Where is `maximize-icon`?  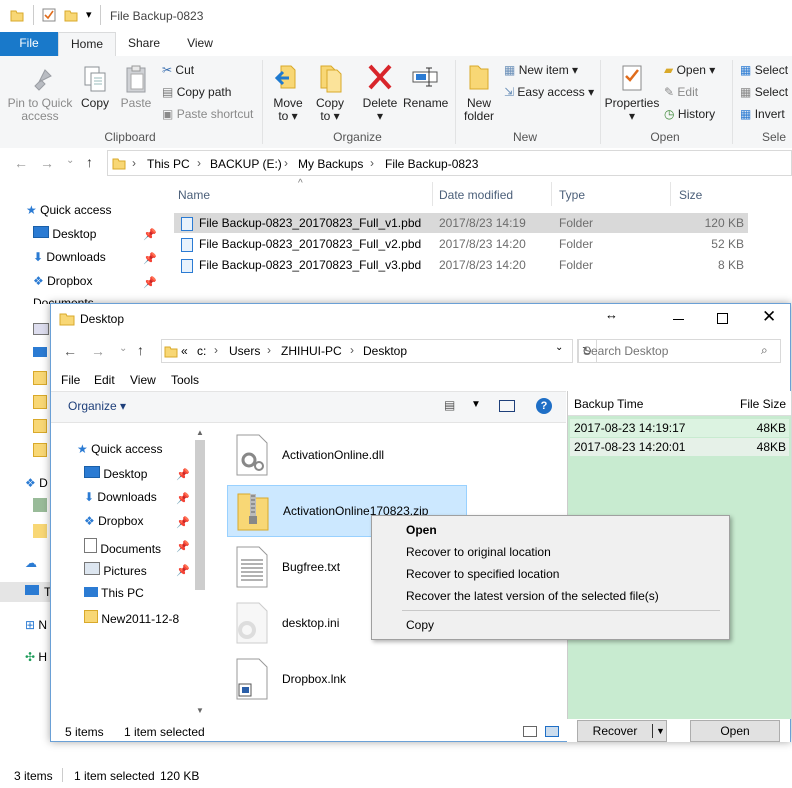
maximize-icon is located at coordinates (722, 318).